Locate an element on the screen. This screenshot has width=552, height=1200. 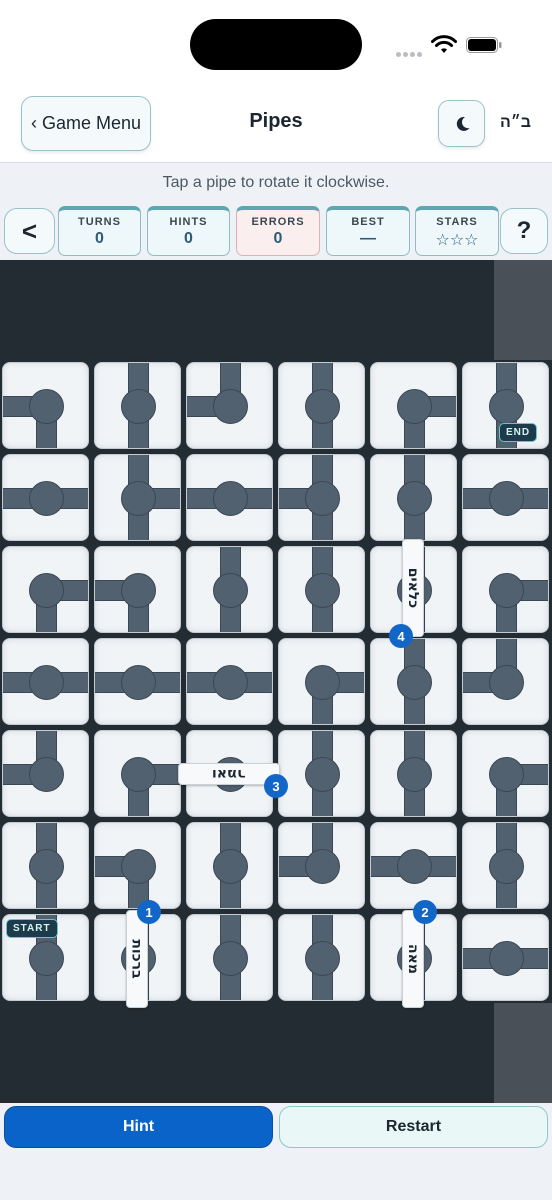
word-card-4-text: כלאים is located at coordinates (413, 588).